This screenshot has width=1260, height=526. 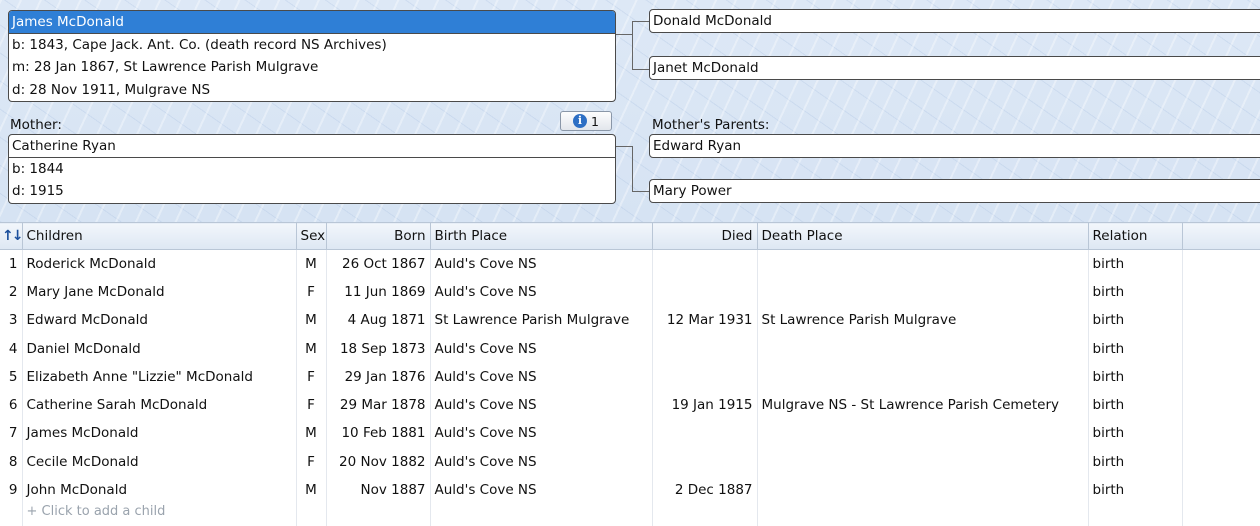 I want to click on child-name: Edward McDonald, so click(x=159, y=320).